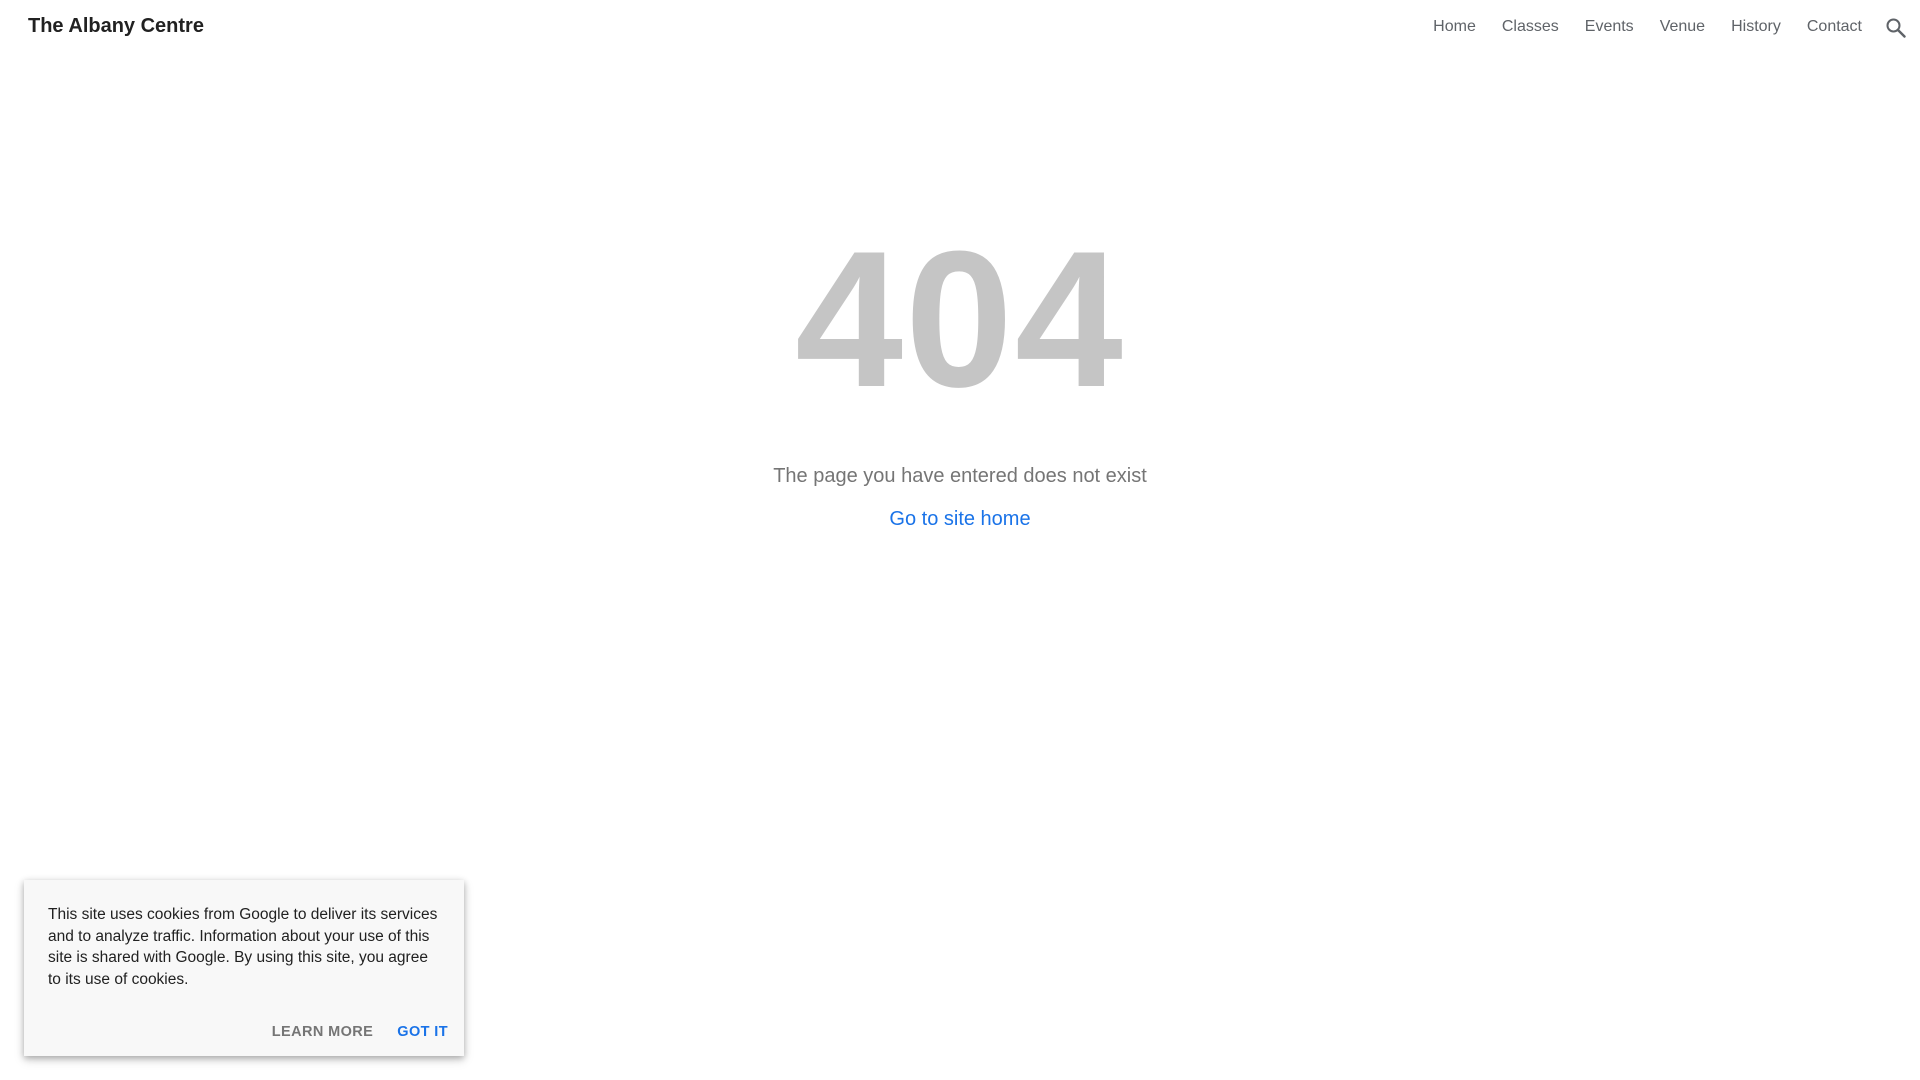 This screenshot has width=1920, height=1080. I want to click on nav-item-home: Home, so click(1454, 27).